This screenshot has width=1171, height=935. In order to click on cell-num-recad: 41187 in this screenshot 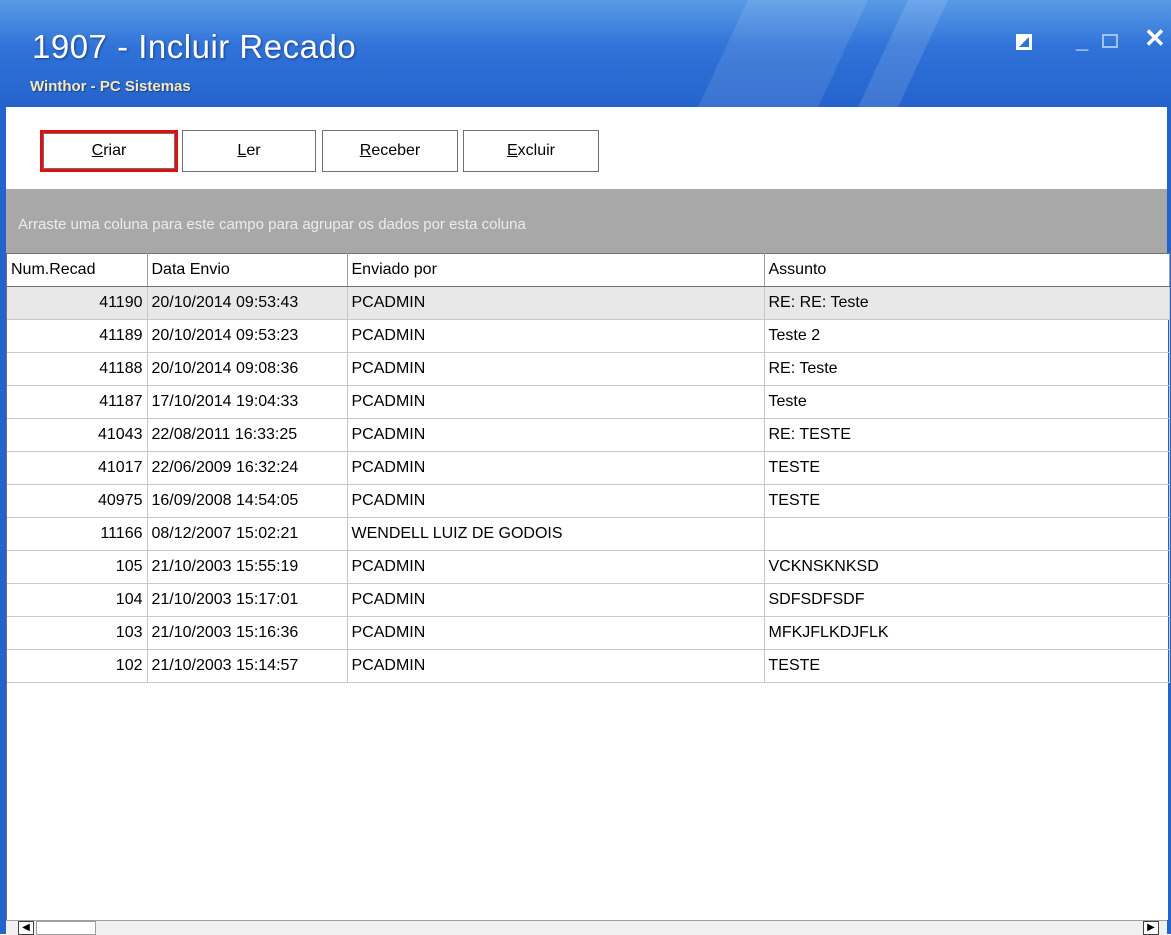, I will do `click(77, 402)`.